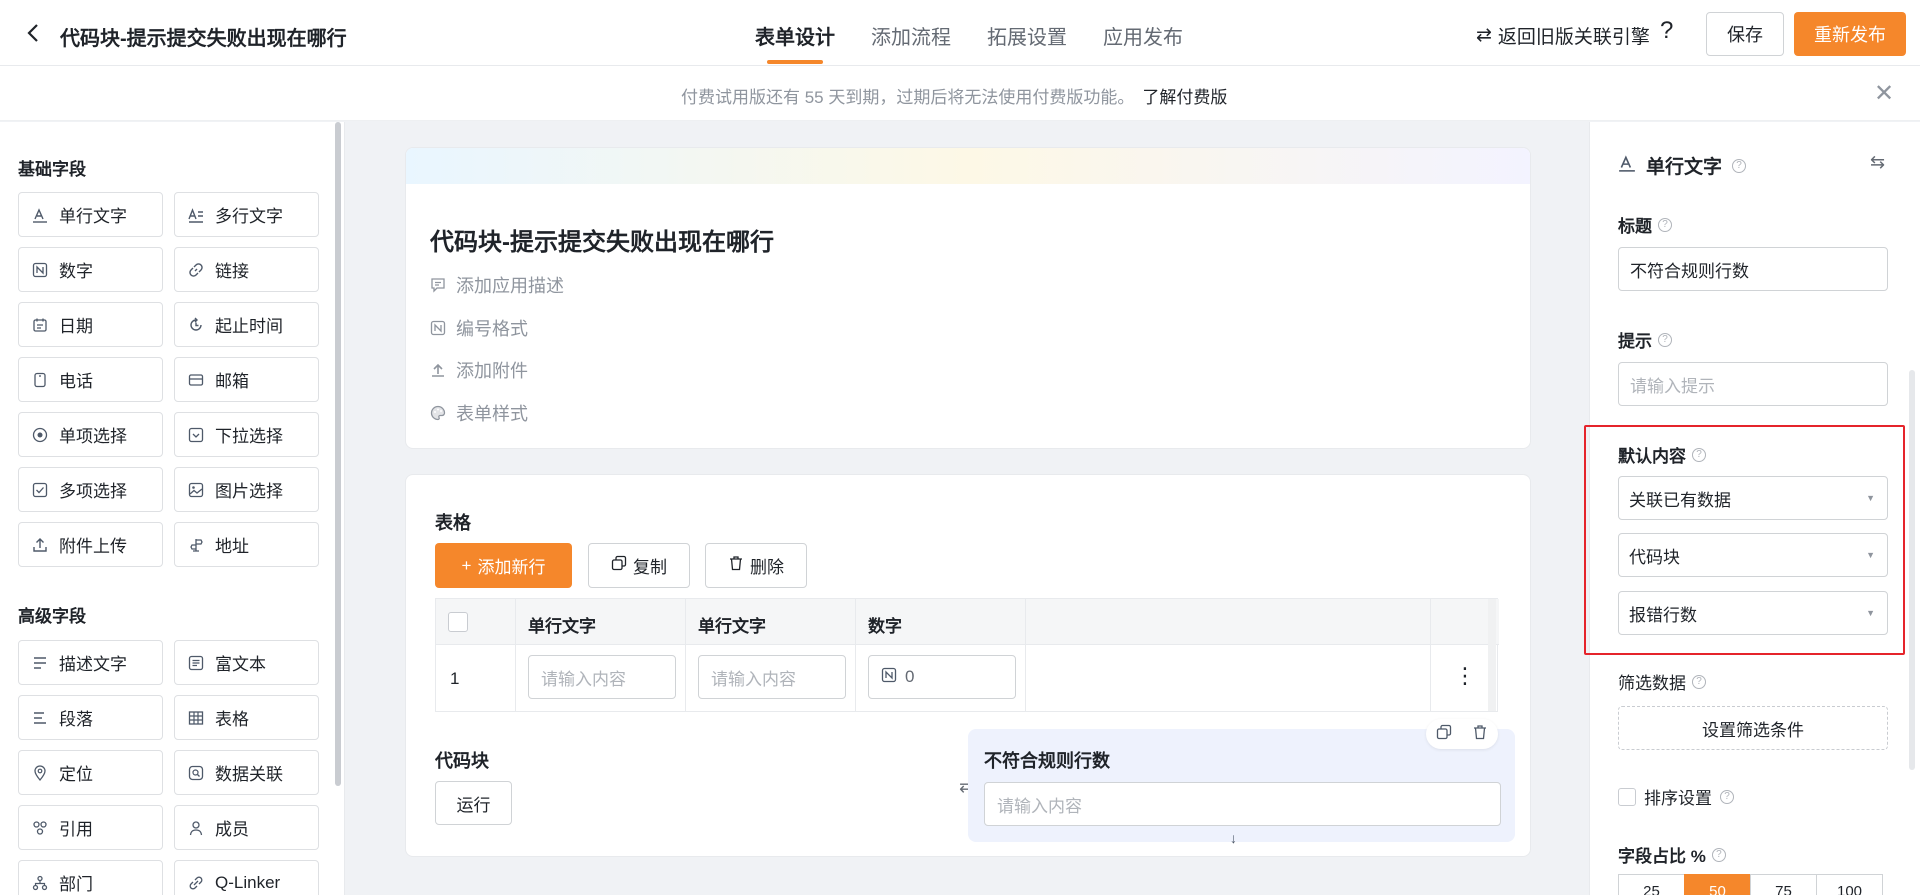  Describe the element at coordinates (639, 565) in the screenshot. I see `copy-row-button: 复制` at that location.